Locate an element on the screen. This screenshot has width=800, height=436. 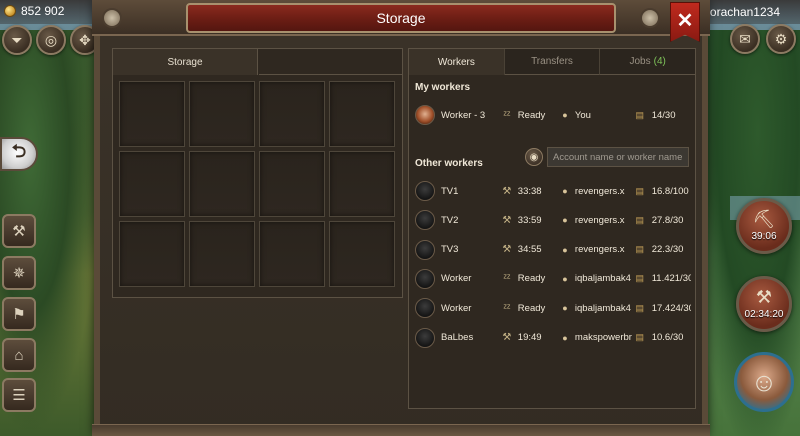
compass-icon: ✵ is located at coordinates (19, 273).